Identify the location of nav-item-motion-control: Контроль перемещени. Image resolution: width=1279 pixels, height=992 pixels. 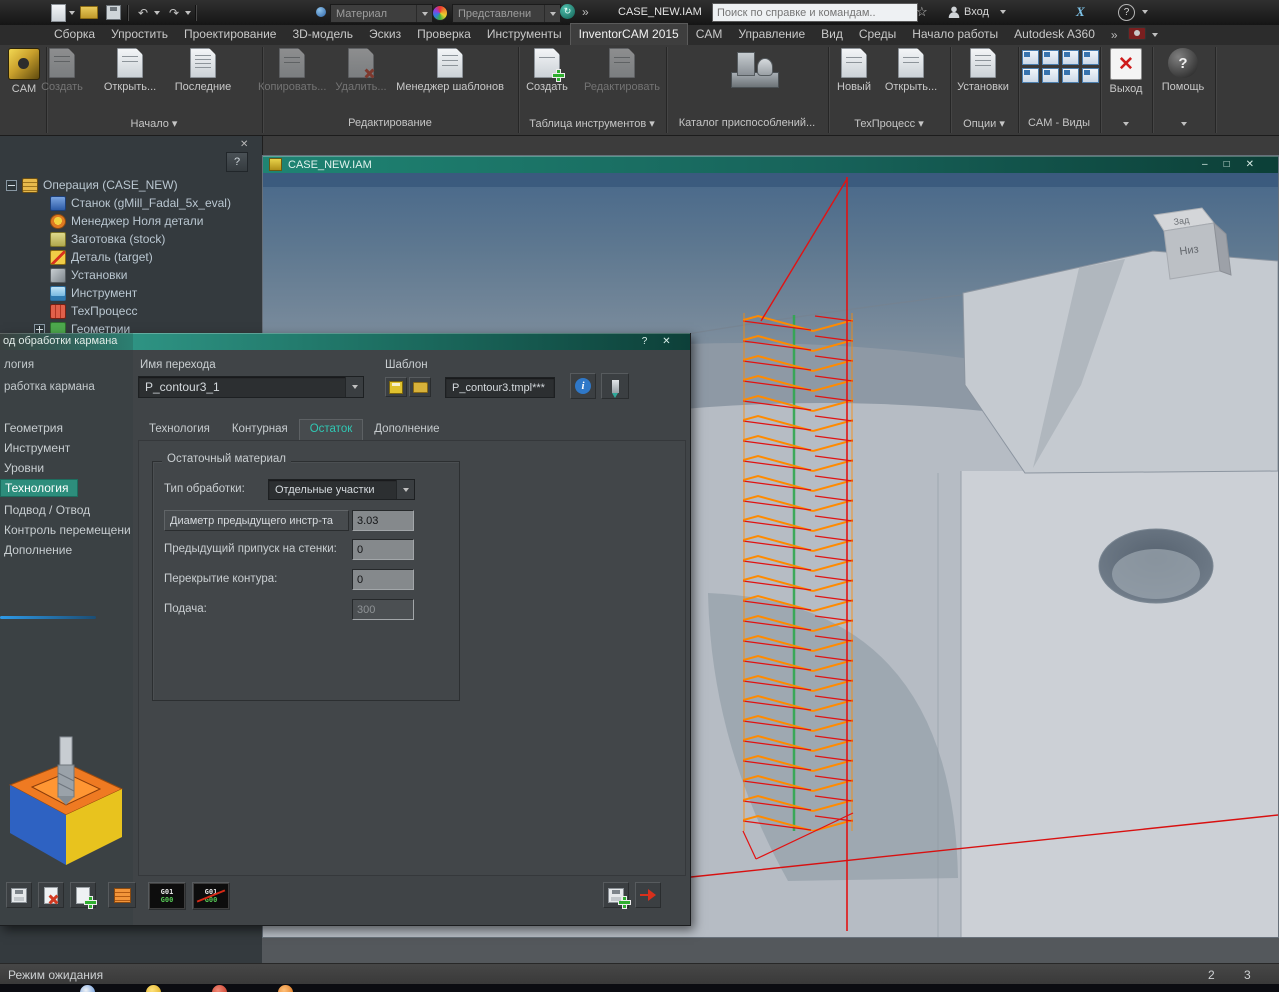
(66, 530).